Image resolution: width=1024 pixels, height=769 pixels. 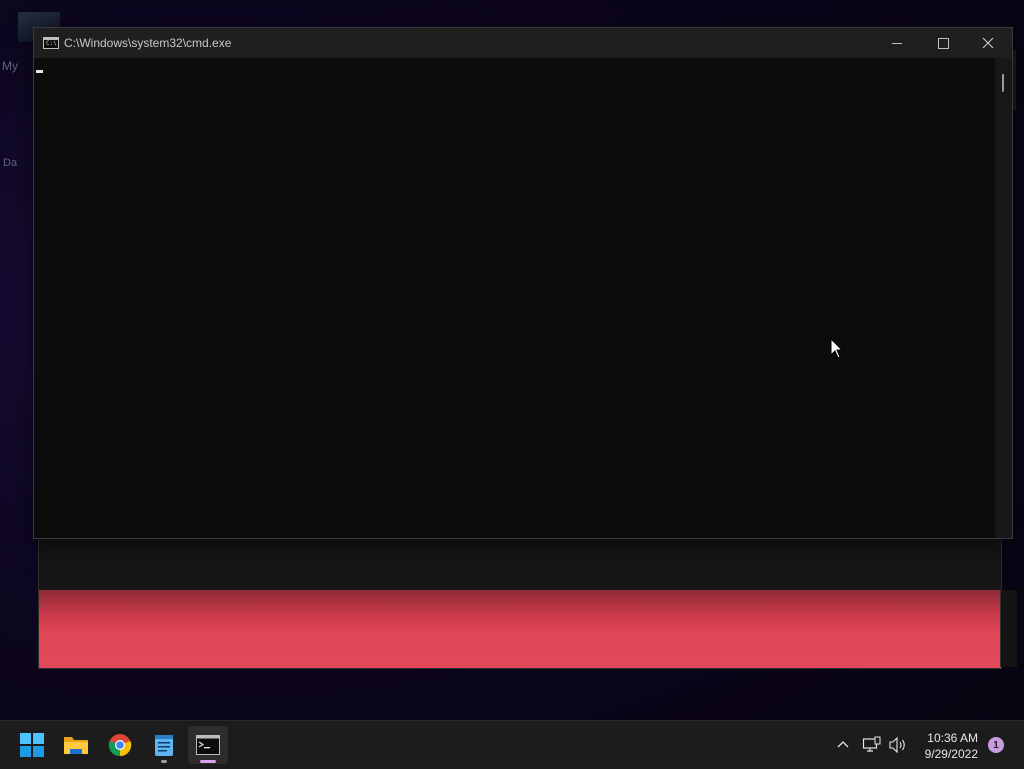 I want to click on windows-logo-icon, so click(x=32, y=745).